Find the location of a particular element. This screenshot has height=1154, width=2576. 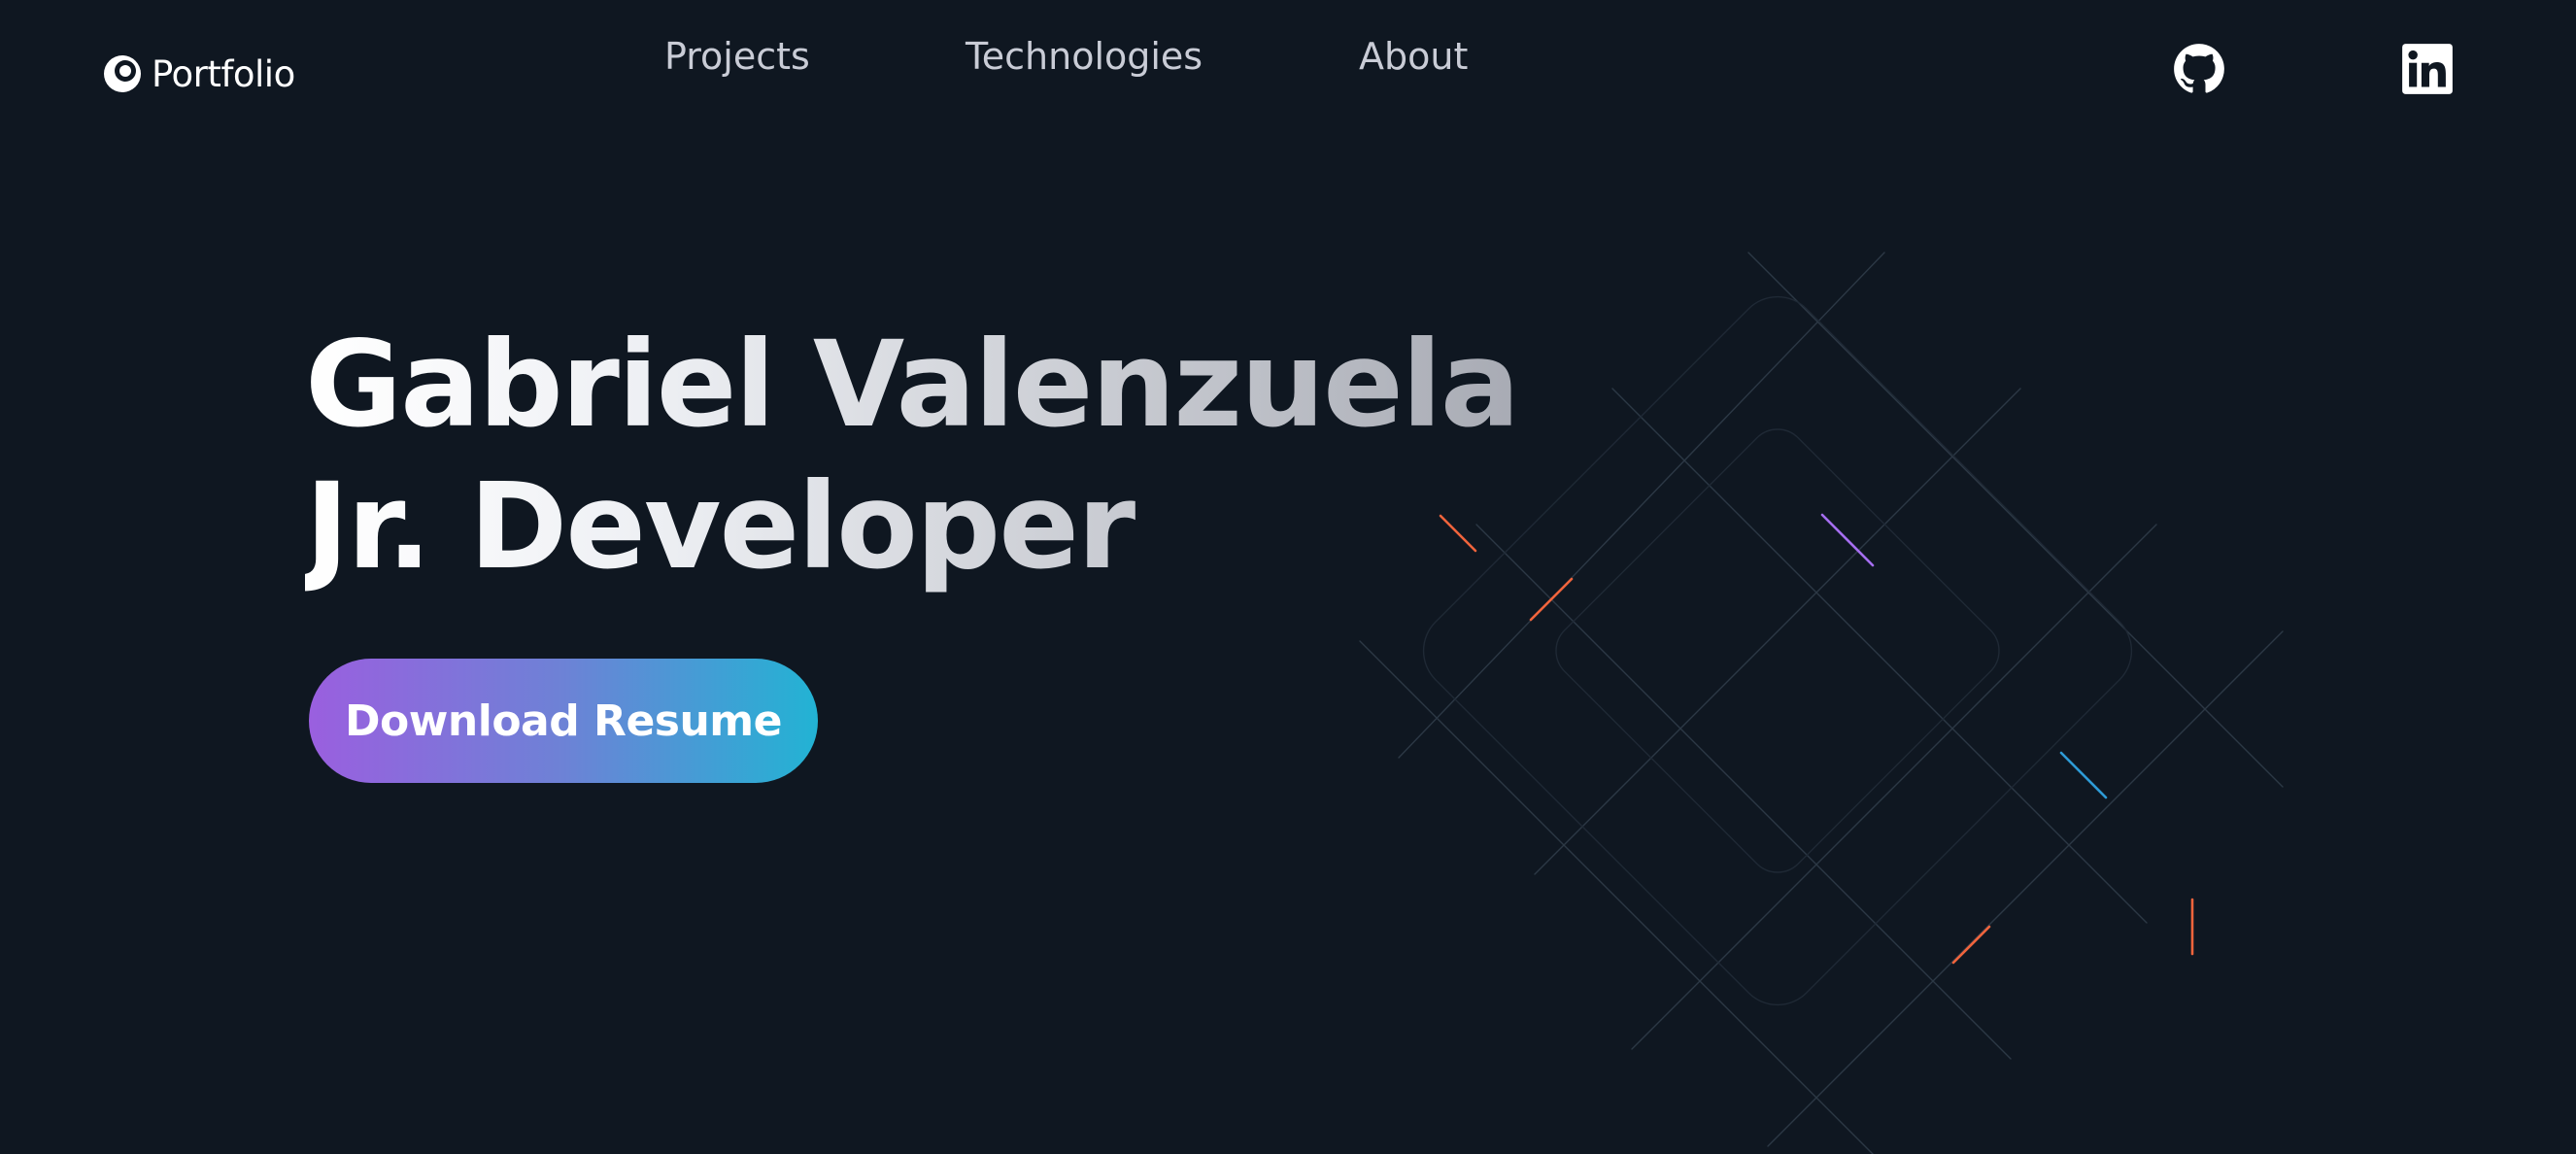

github-icon is located at coordinates (2199, 68).